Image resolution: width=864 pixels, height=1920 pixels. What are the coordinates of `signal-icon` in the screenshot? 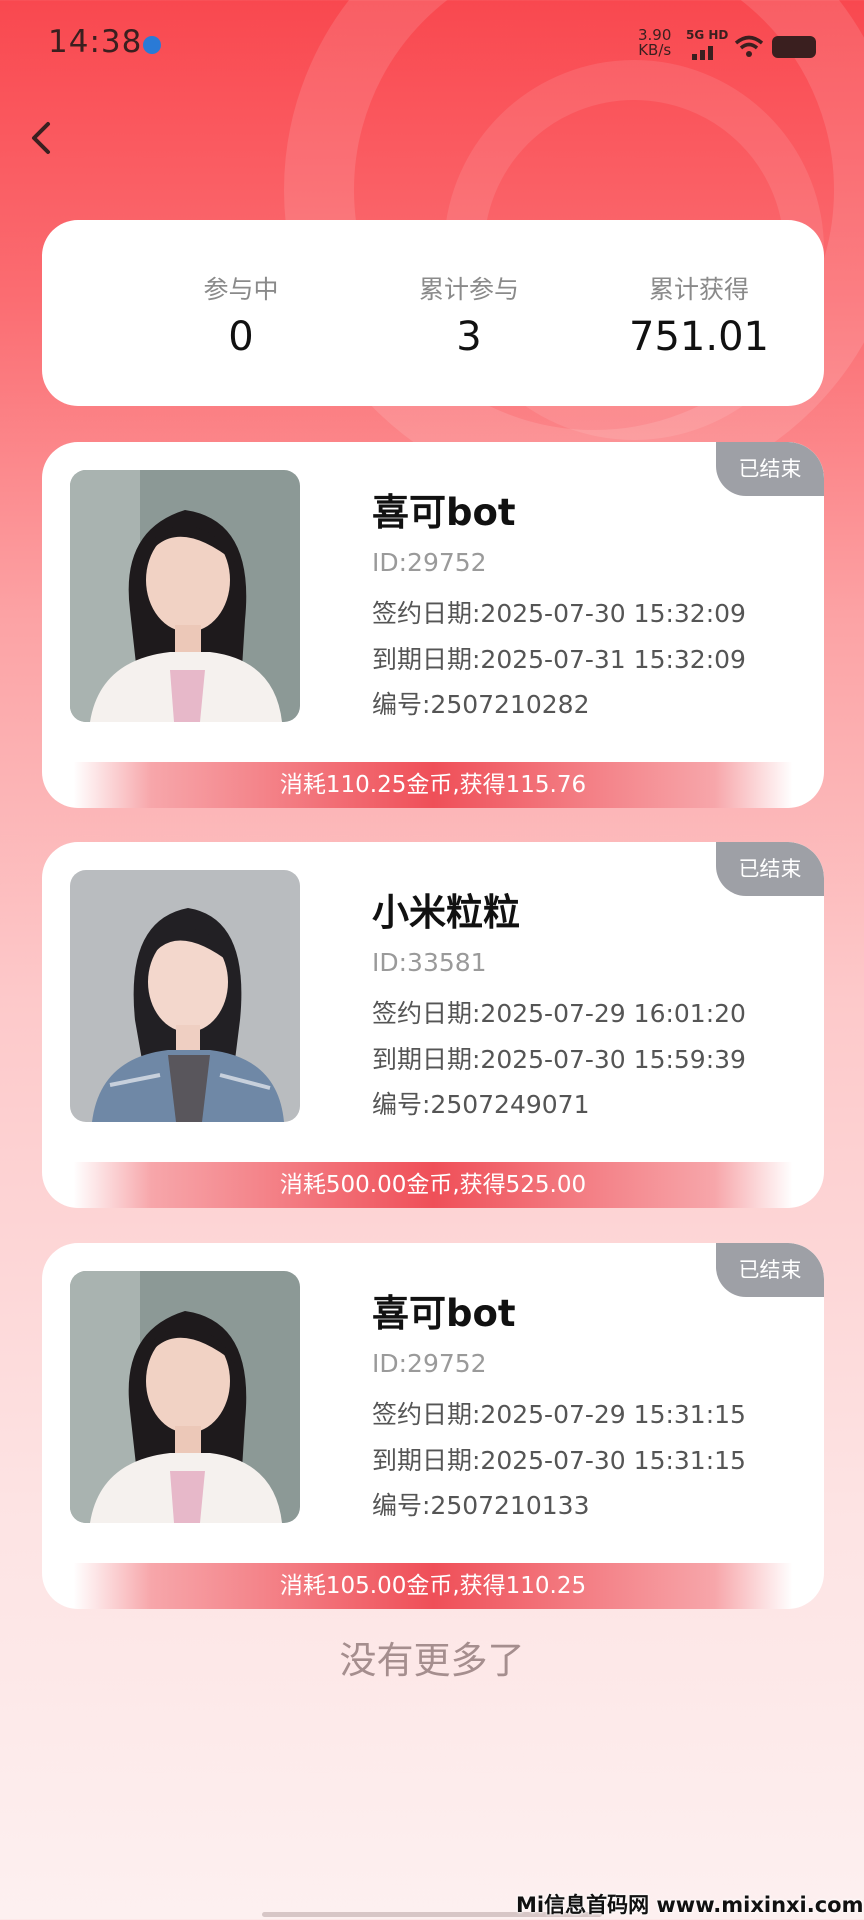 It's located at (702, 53).